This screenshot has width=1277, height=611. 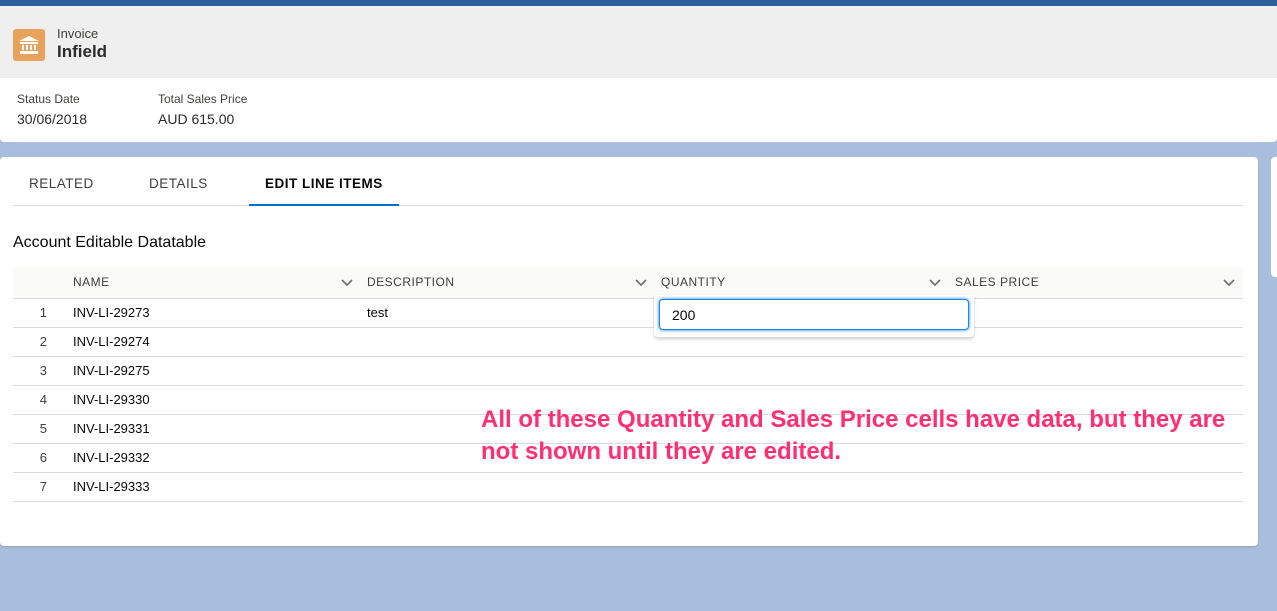 I want to click on row-number: 7, so click(x=43, y=486).